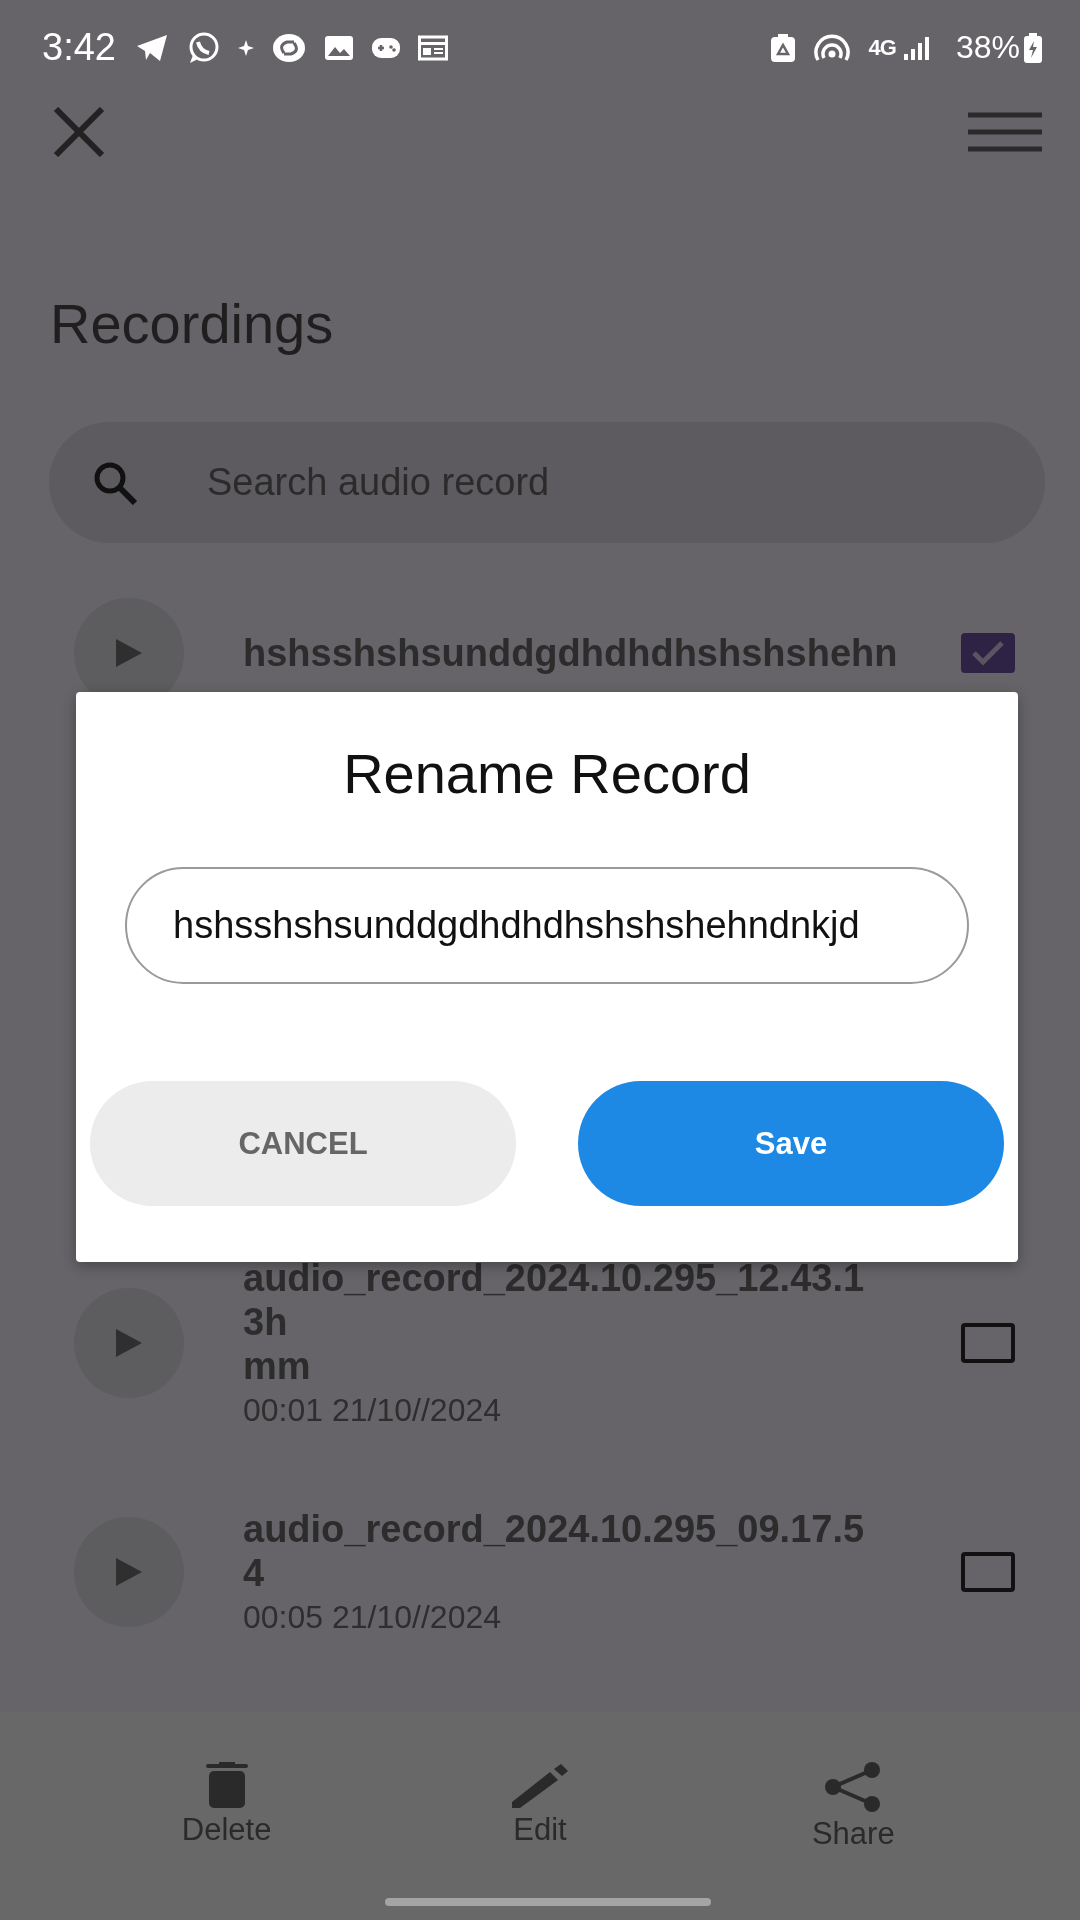  I want to click on action-button: Edit, so click(540, 1807).